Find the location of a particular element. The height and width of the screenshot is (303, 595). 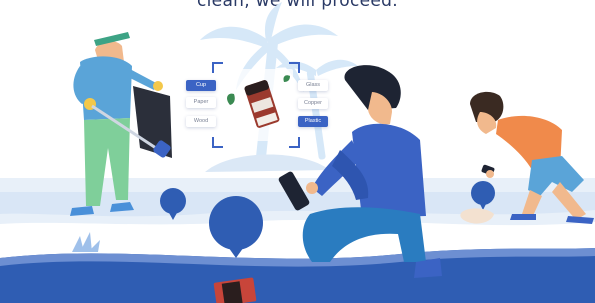

grass-tuft-icon is located at coordinates (86, 242).